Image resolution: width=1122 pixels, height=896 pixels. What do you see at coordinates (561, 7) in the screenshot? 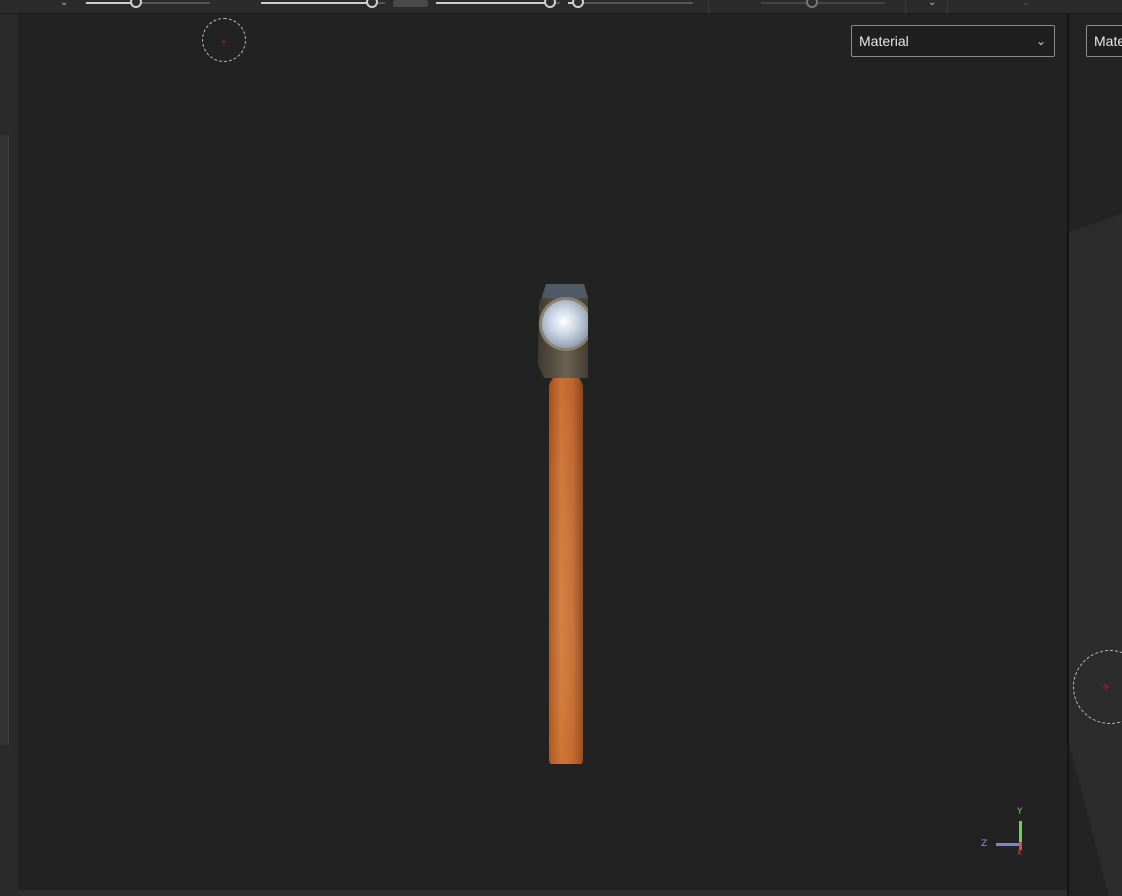
I see `top-toolbar: ⌄ ⌄ ⌄` at bounding box center [561, 7].